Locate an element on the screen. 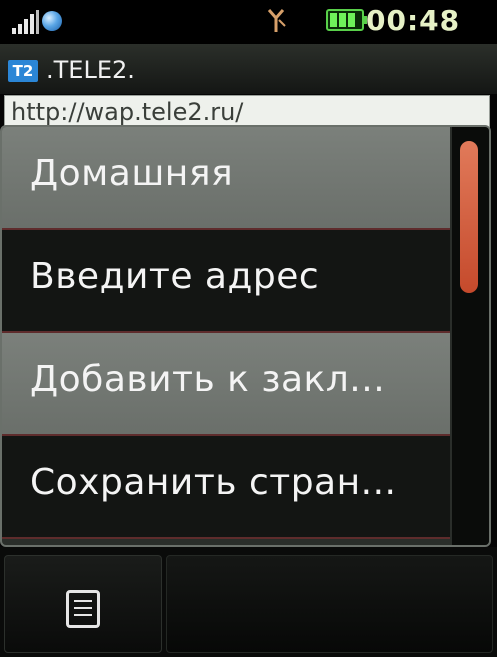  menu-icon is located at coordinates (83, 609).